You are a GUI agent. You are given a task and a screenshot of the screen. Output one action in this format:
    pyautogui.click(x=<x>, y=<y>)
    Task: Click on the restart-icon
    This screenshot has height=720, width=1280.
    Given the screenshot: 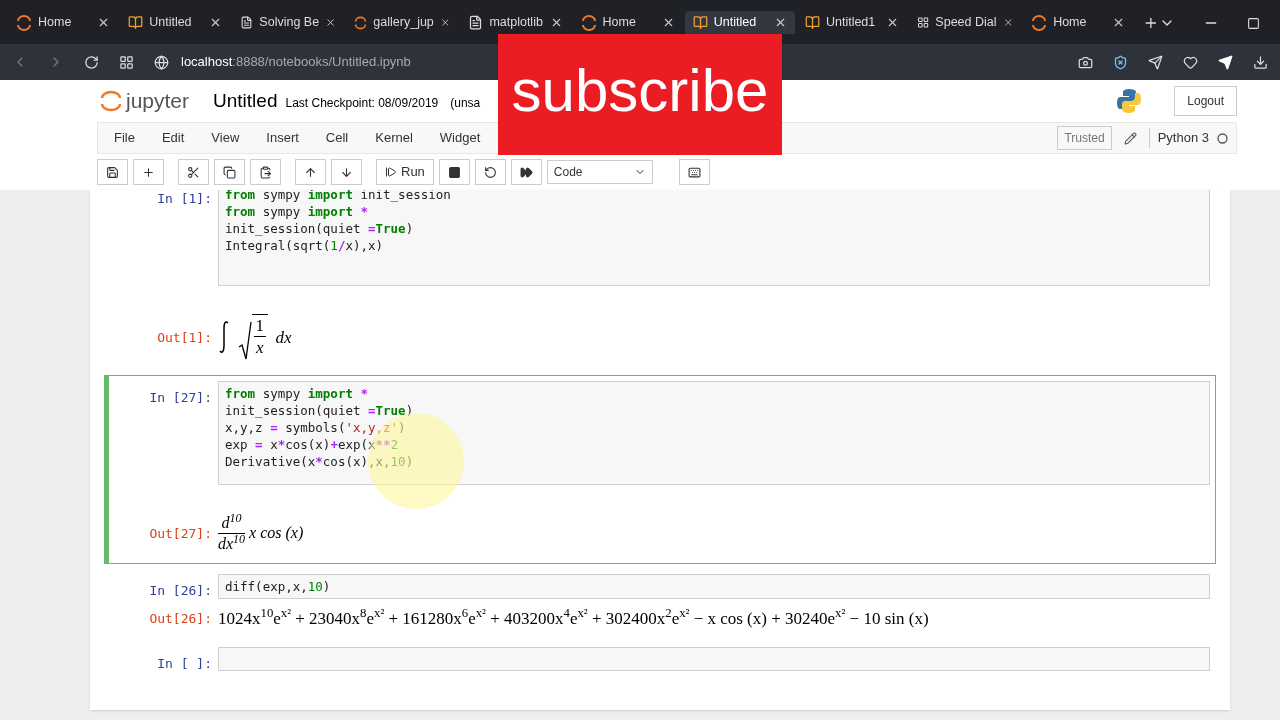 What is the action you would take?
    pyautogui.click(x=490, y=172)
    